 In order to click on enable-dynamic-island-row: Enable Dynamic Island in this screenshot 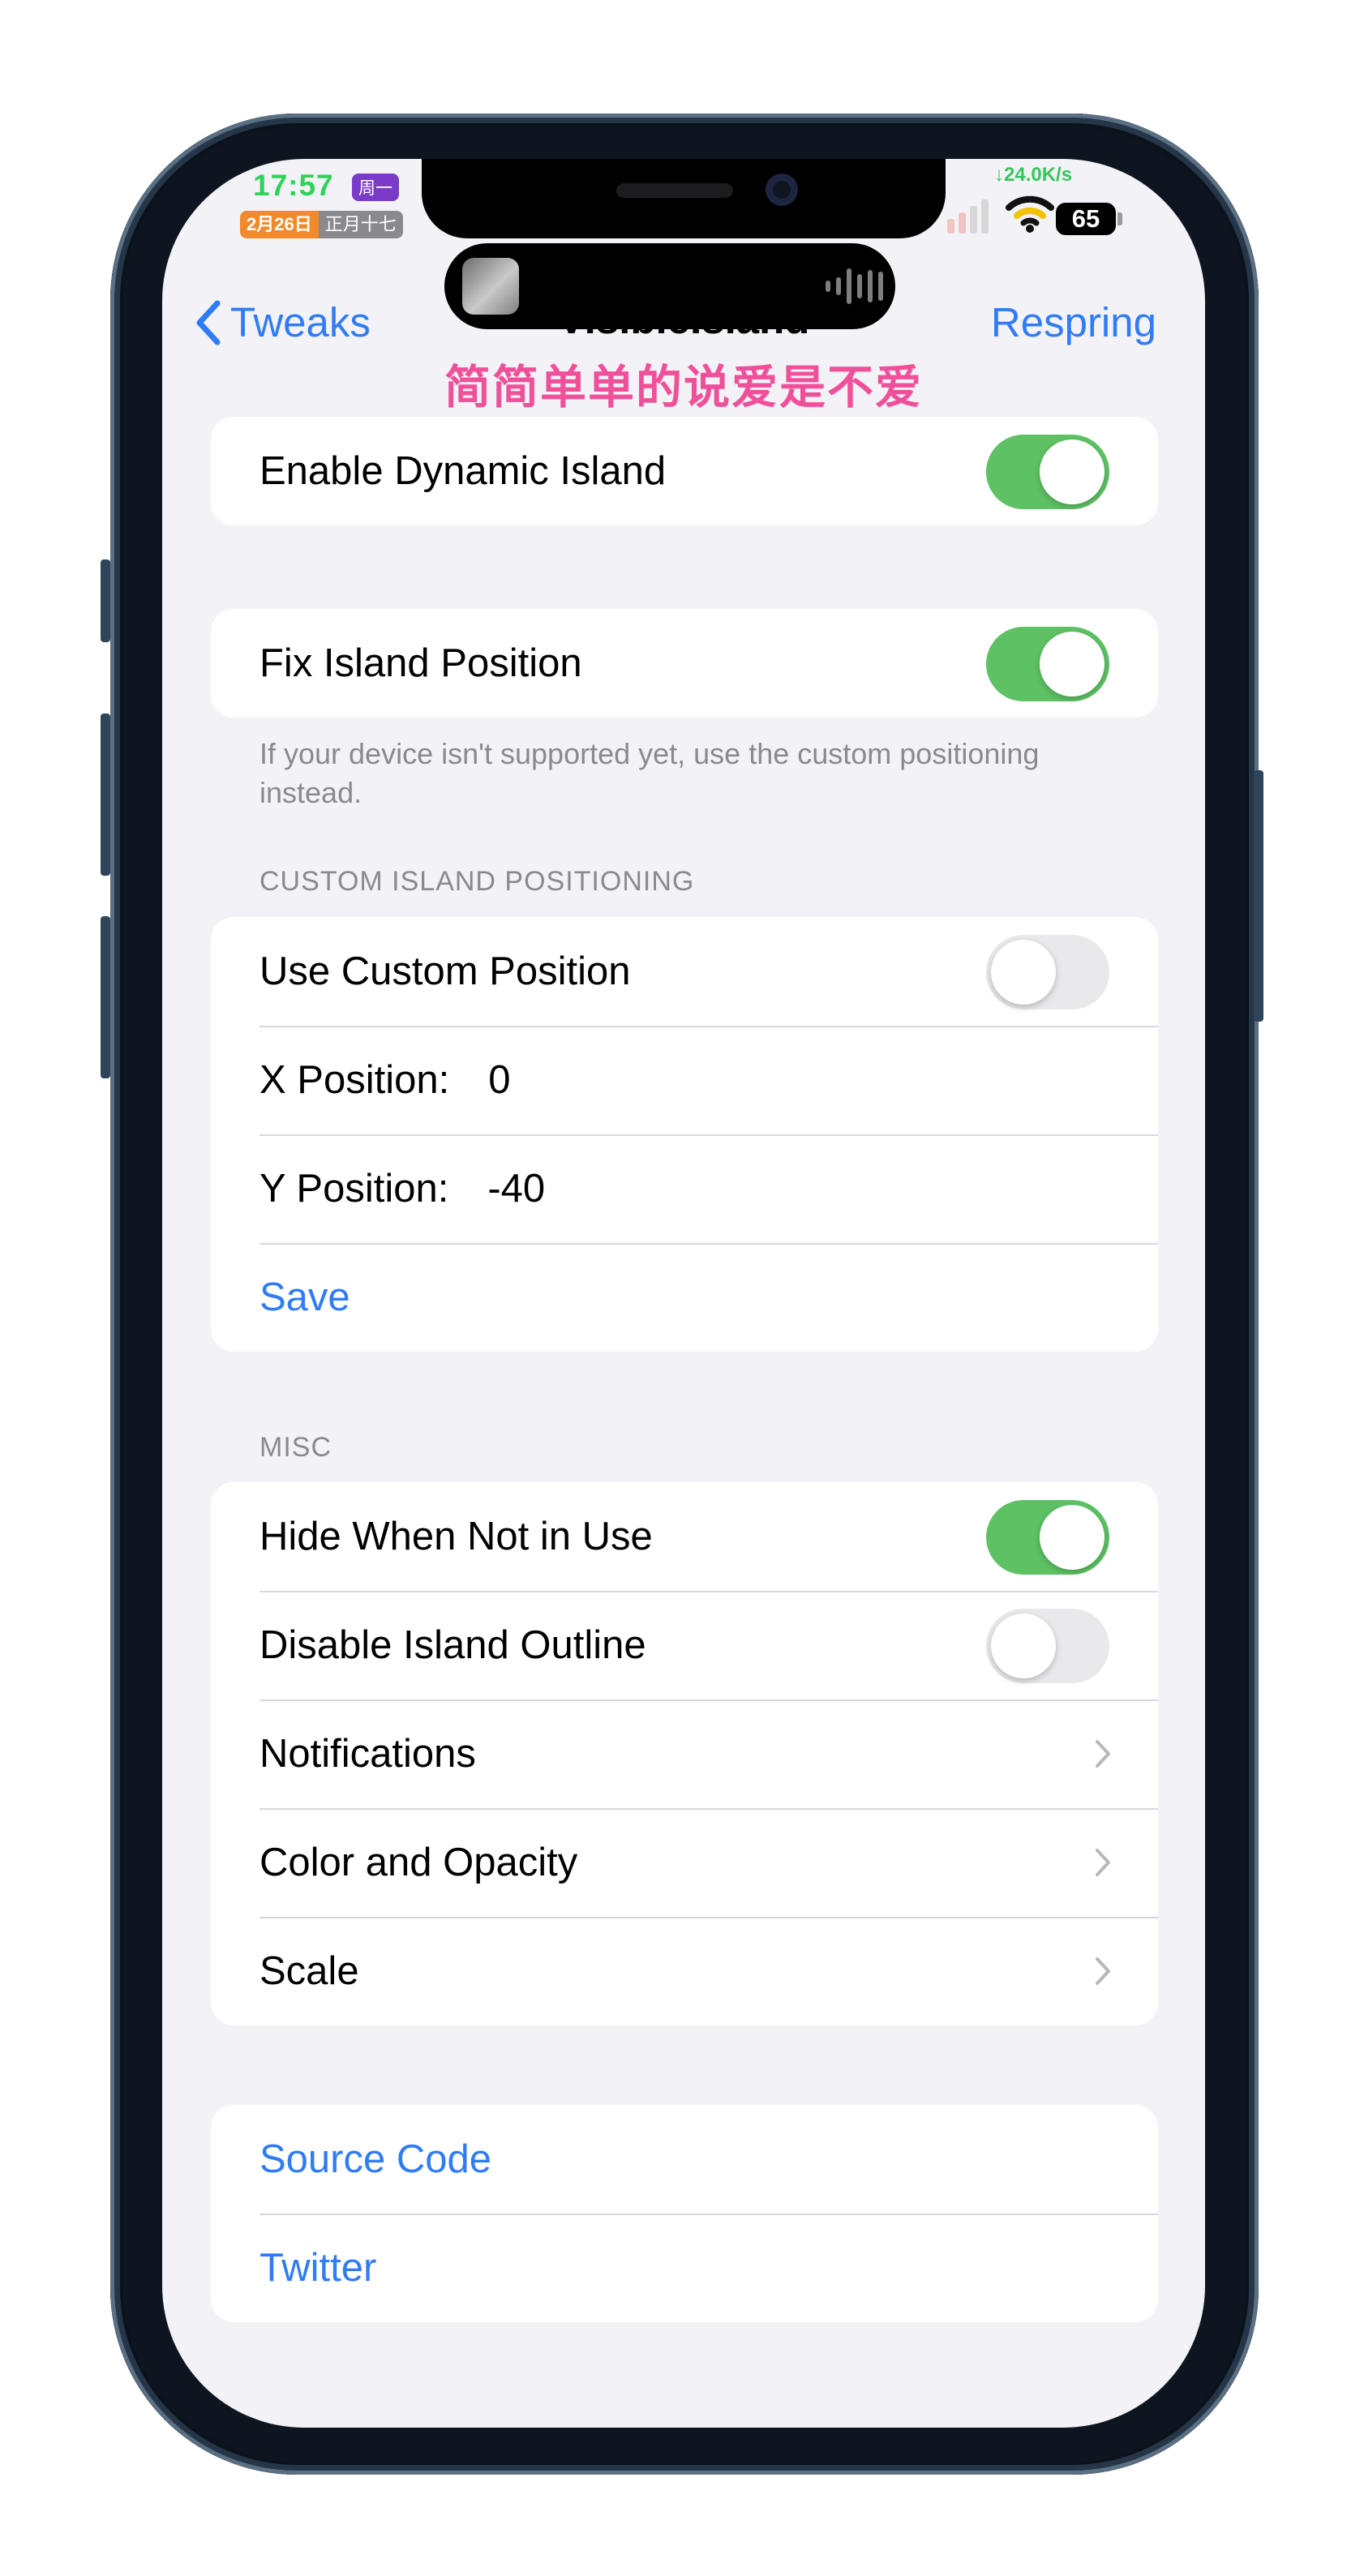, I will do `click(684, 471)`.